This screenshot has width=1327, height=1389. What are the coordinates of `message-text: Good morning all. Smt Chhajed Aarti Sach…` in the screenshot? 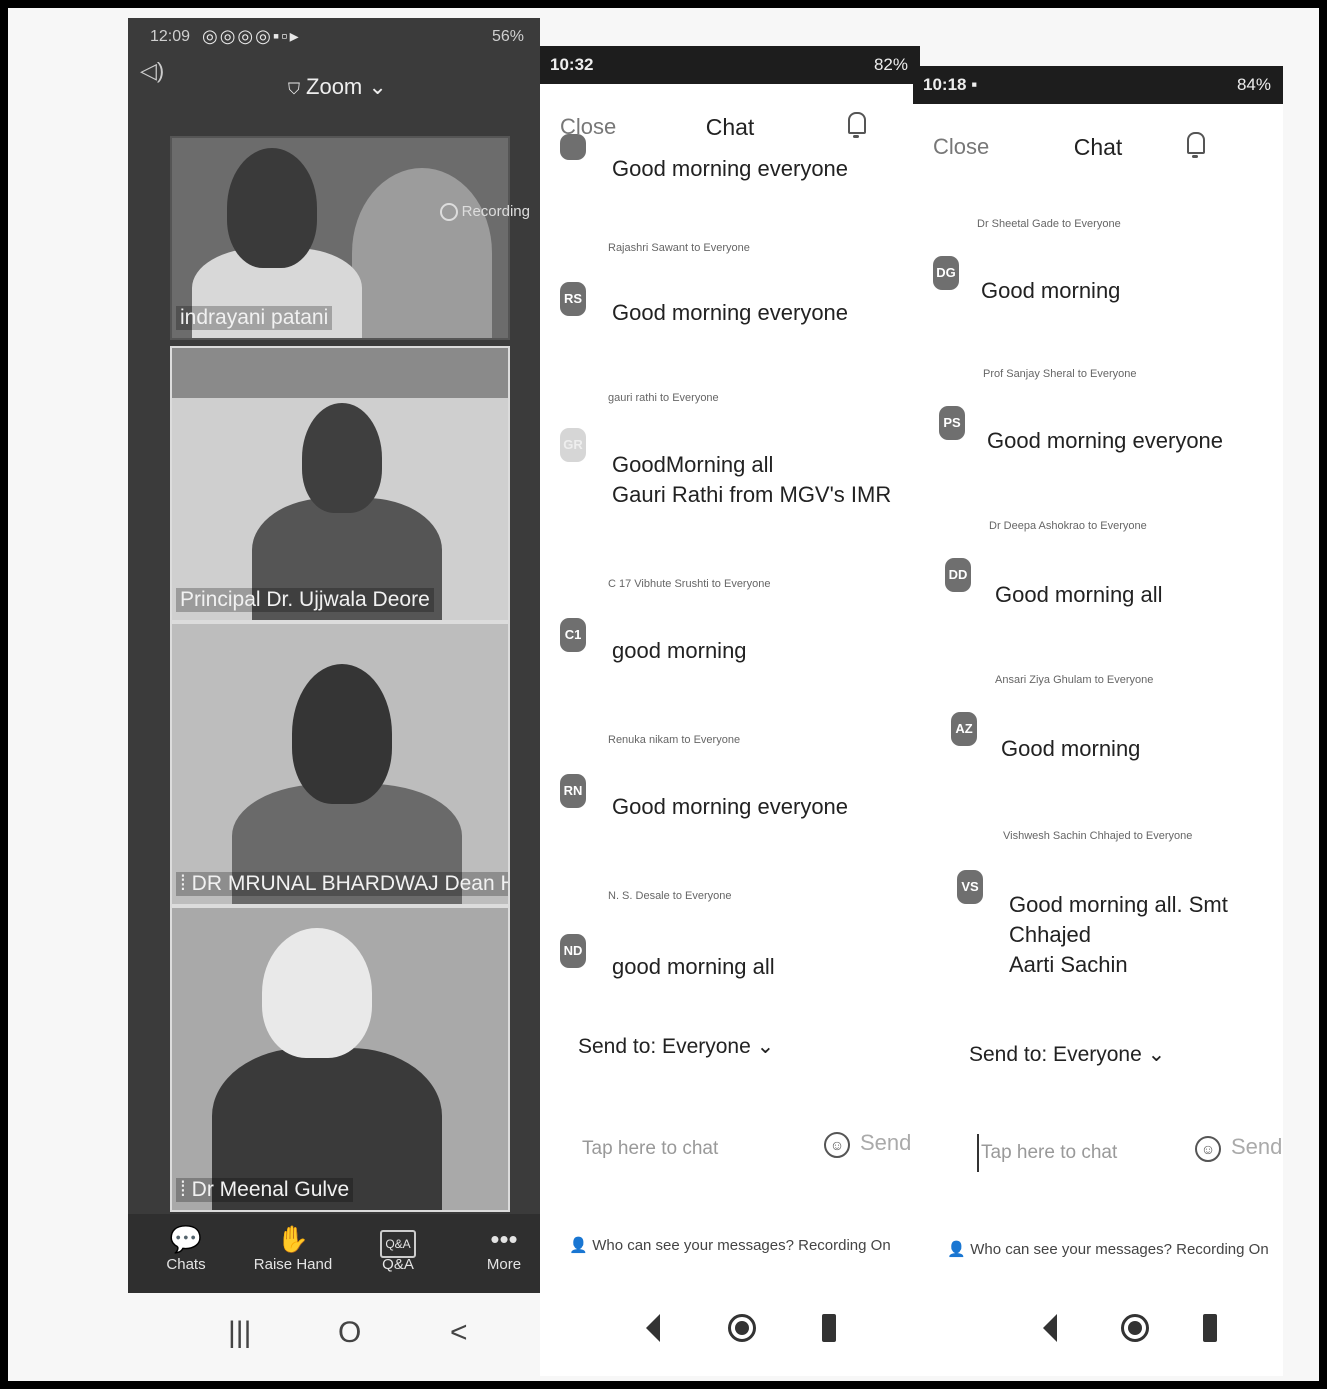 It's located at (1118, 934).